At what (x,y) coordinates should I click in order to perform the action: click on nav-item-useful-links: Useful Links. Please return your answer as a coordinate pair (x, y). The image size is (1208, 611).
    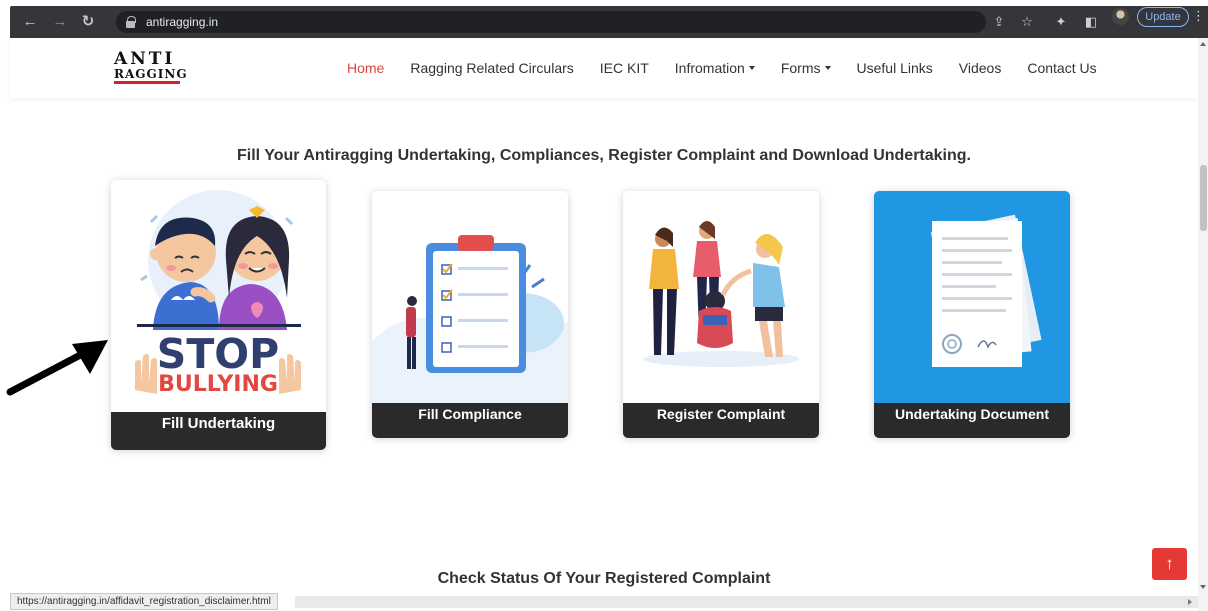
    Looking at the image, I should click on (895, 68).